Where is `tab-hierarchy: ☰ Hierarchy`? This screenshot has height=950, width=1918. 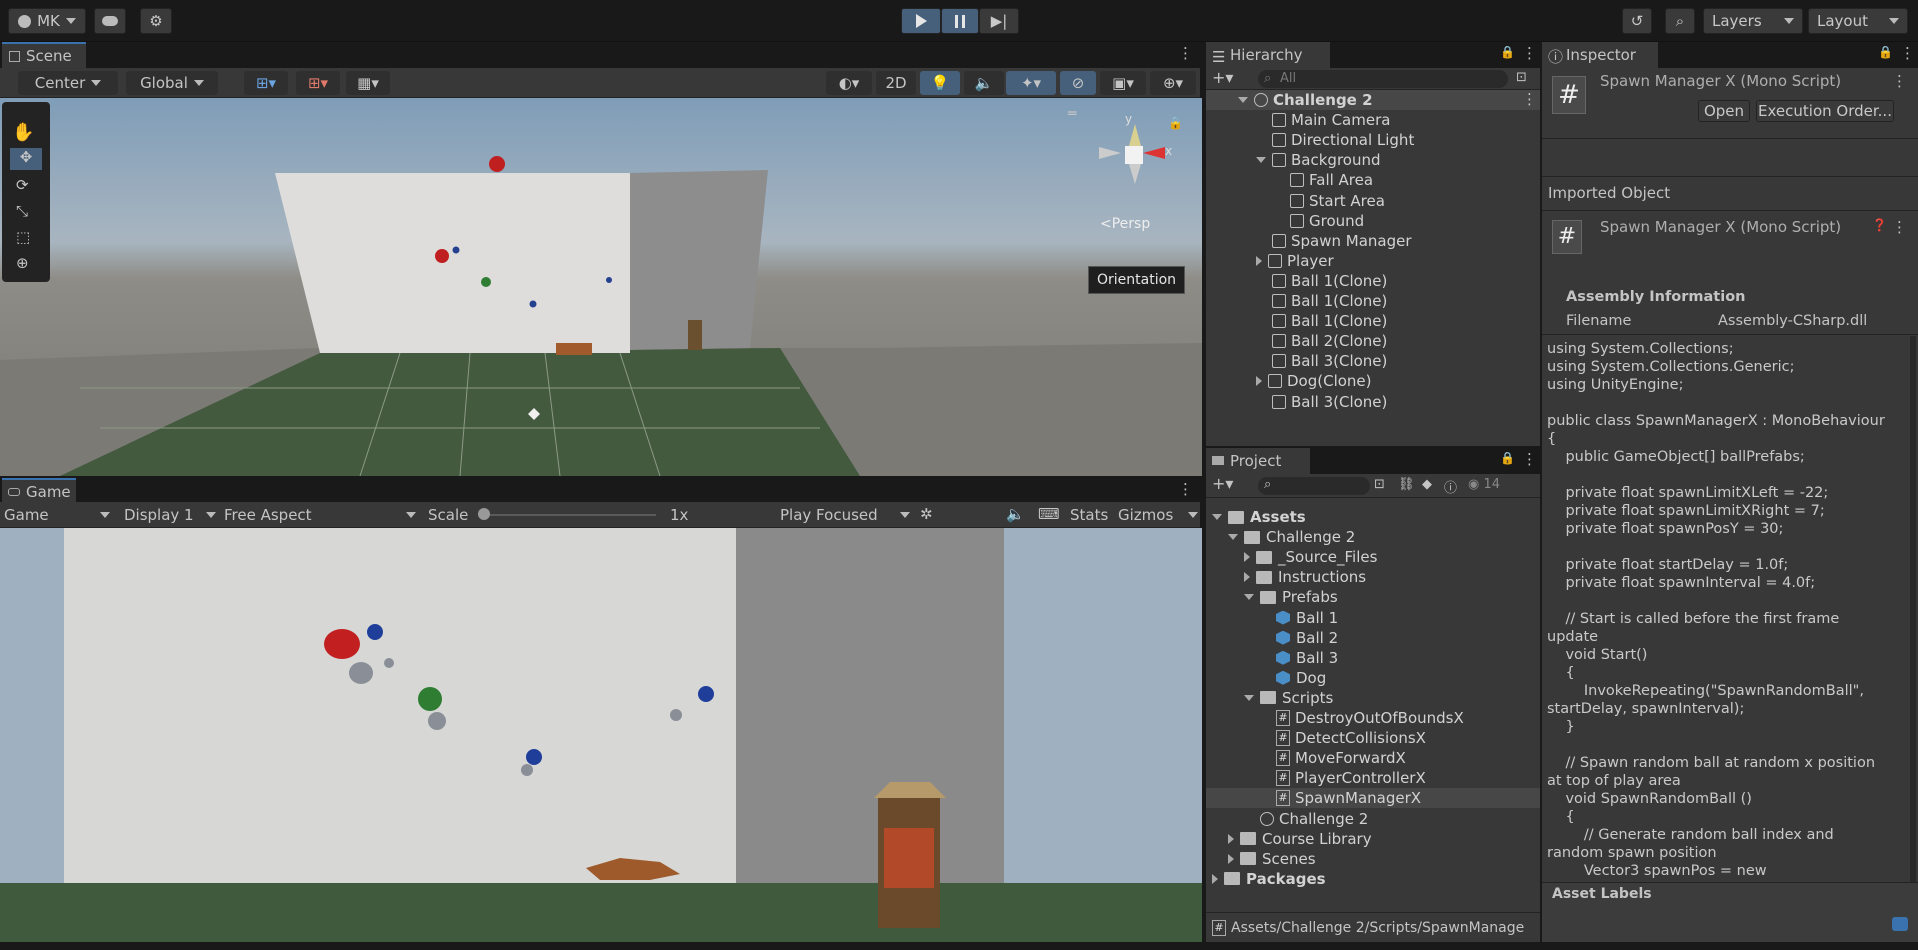
tab-hierarchy: ☰ Hierarchy is located at coordinates (1268, 55).